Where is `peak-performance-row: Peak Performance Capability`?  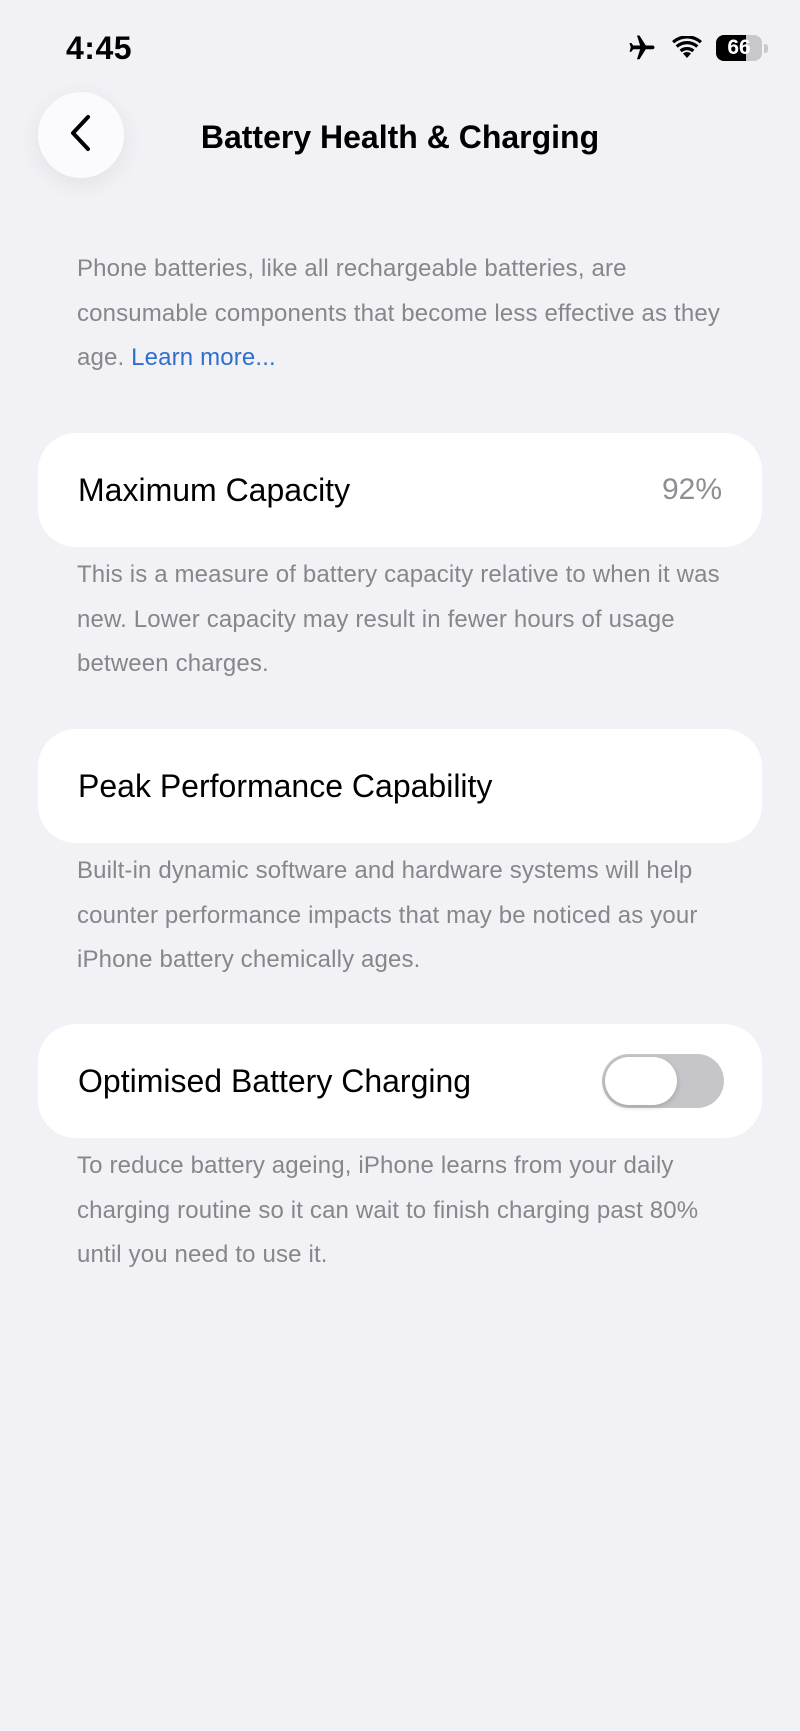 peak-performance-row: Peak Performance Capability is located at coordinates (400, 786).